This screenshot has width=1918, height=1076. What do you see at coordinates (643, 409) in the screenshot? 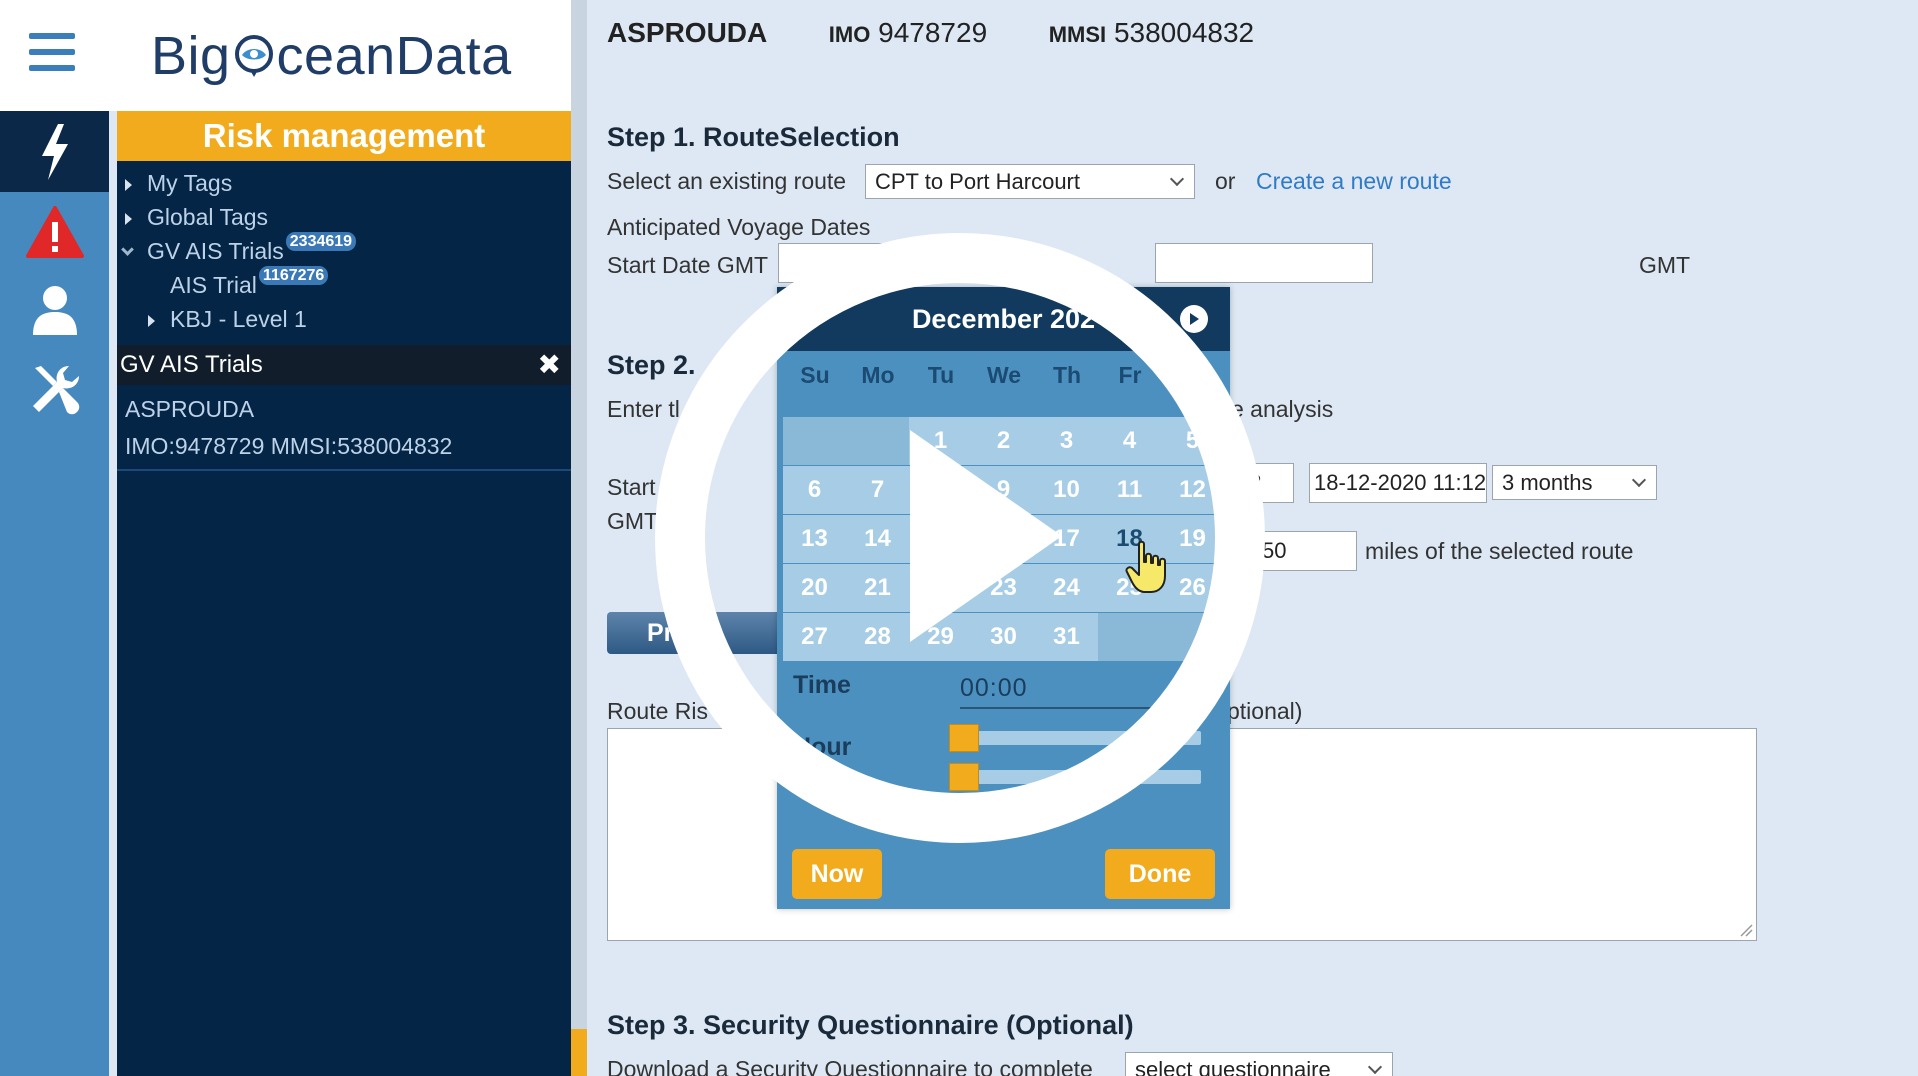
I see `step2-instructions: Enter tl` at bounding box center [643, 409].